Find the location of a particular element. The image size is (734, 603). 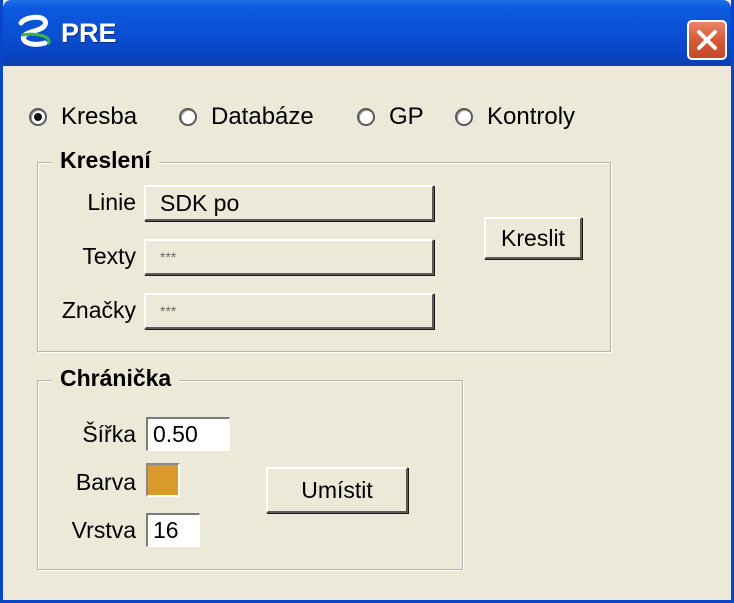

radio-databaze-label: Databáze is located at coordinates (262, 117).